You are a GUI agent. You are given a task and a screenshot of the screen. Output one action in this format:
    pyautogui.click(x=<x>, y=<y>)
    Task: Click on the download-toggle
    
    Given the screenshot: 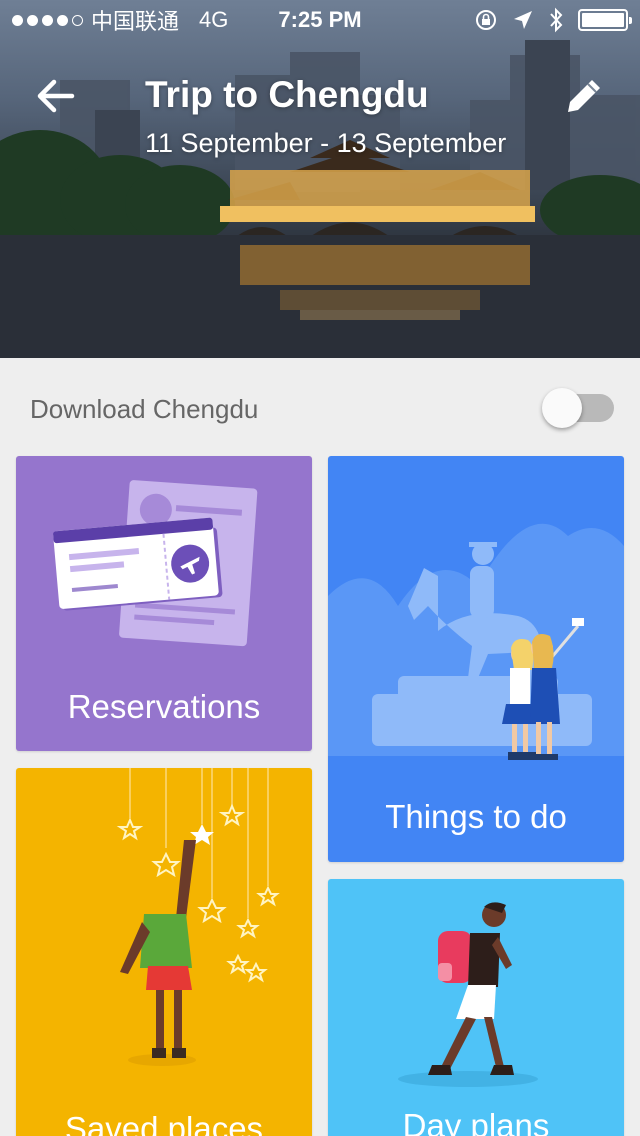 What is the action you would take?
    pyautogui.click(x=578, y=408)
    